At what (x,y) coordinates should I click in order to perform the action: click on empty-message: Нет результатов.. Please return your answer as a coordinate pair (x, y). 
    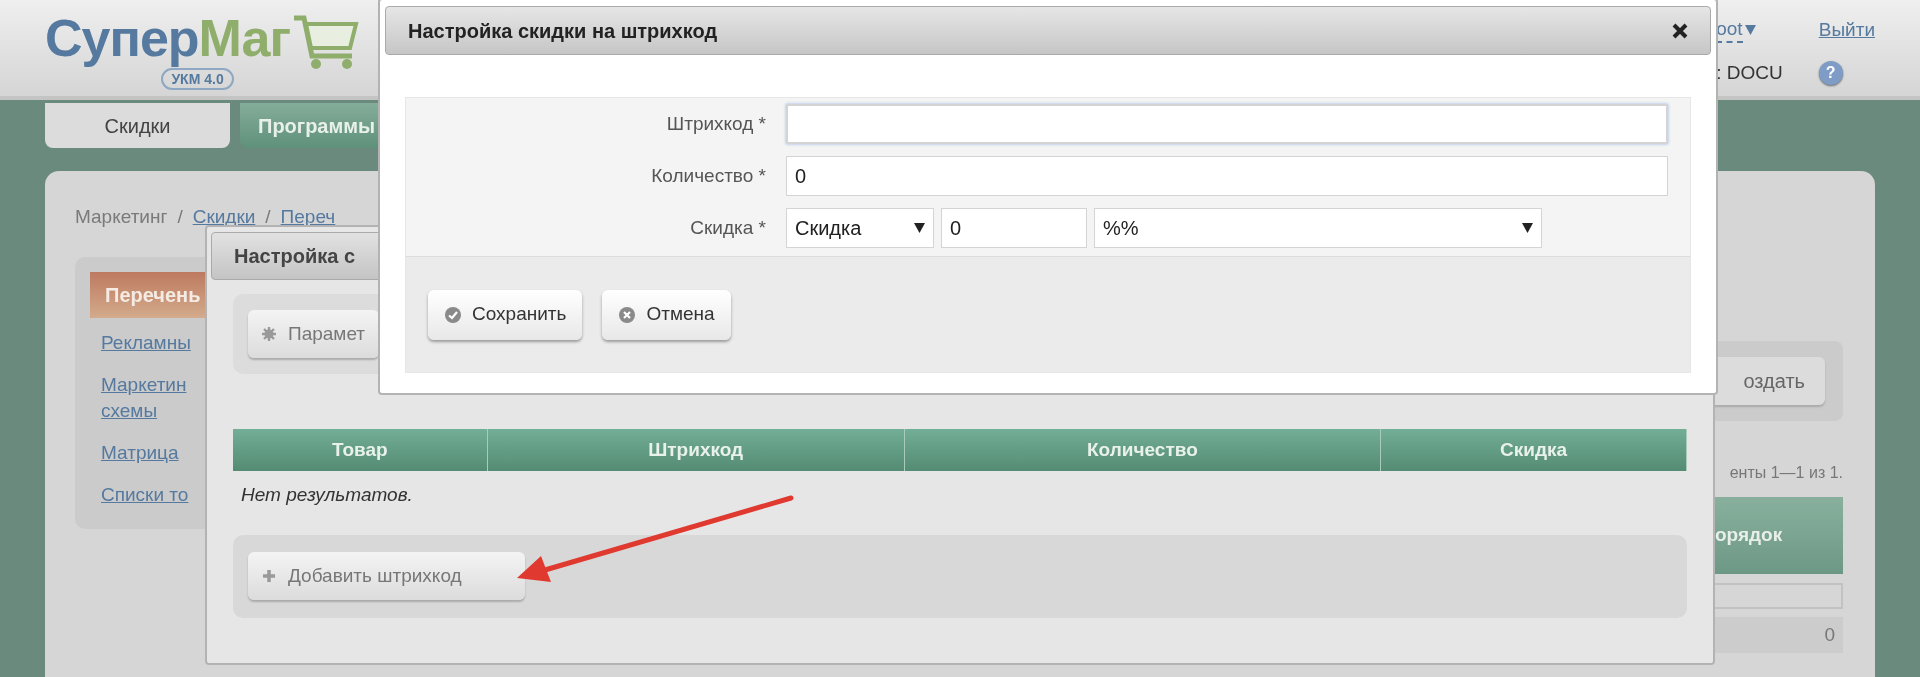
    Looking at the image, I should click on (327, 495).